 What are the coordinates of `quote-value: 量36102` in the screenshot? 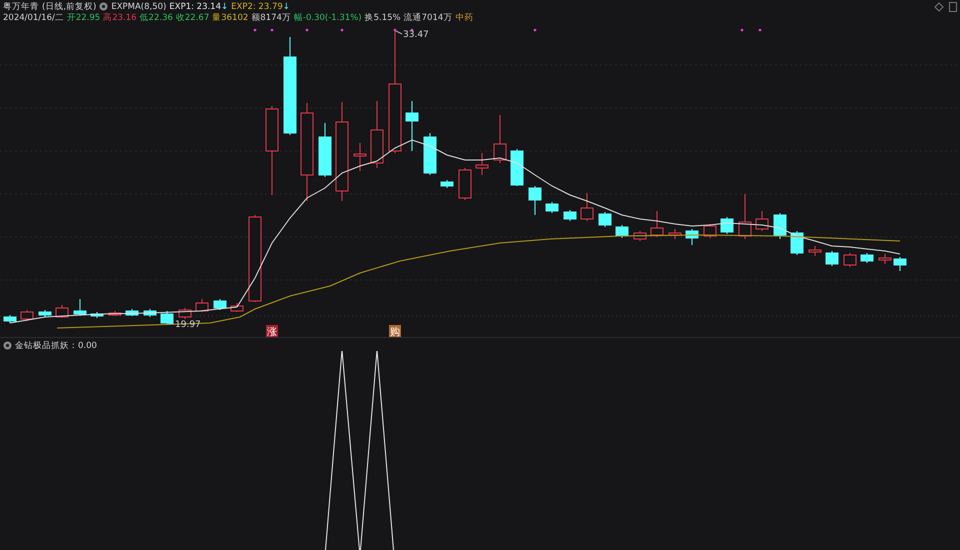 It's located at (230, 17).